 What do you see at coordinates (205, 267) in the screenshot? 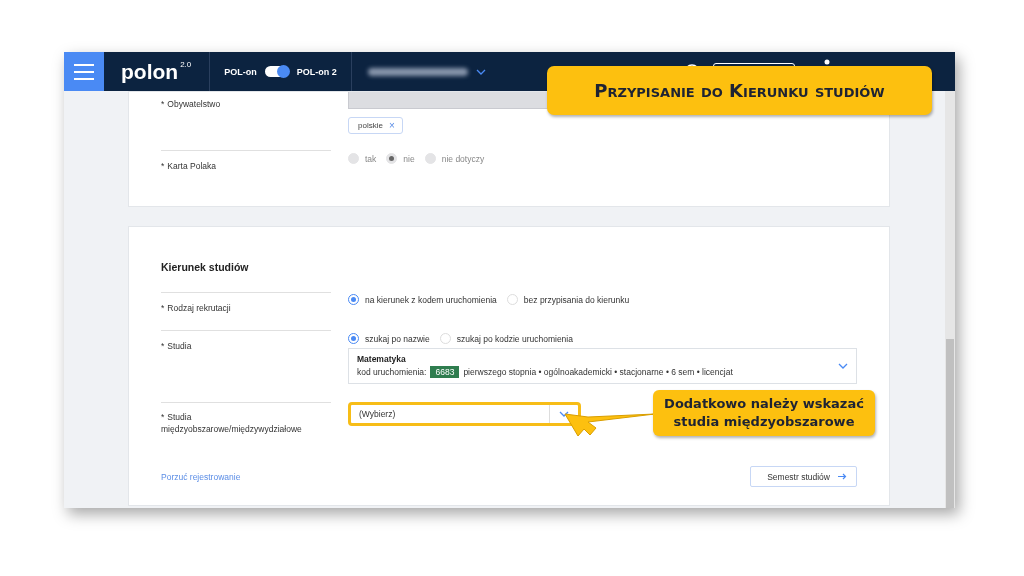
I see `section-heading: Kierunek studiów` at bounding box center [205, 267].